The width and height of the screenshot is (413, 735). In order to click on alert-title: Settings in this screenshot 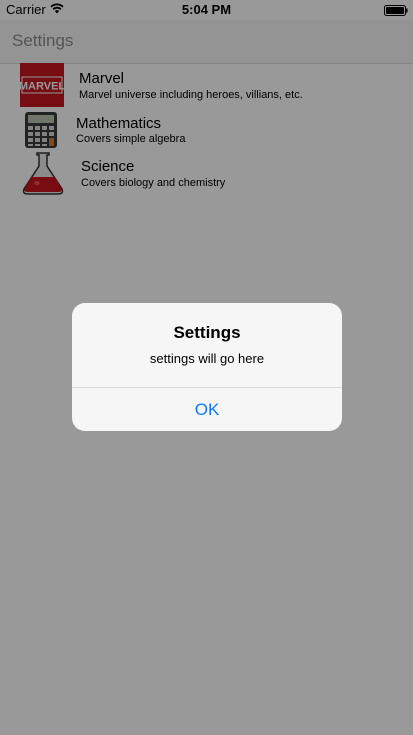, I will do `click(207, 332)`.